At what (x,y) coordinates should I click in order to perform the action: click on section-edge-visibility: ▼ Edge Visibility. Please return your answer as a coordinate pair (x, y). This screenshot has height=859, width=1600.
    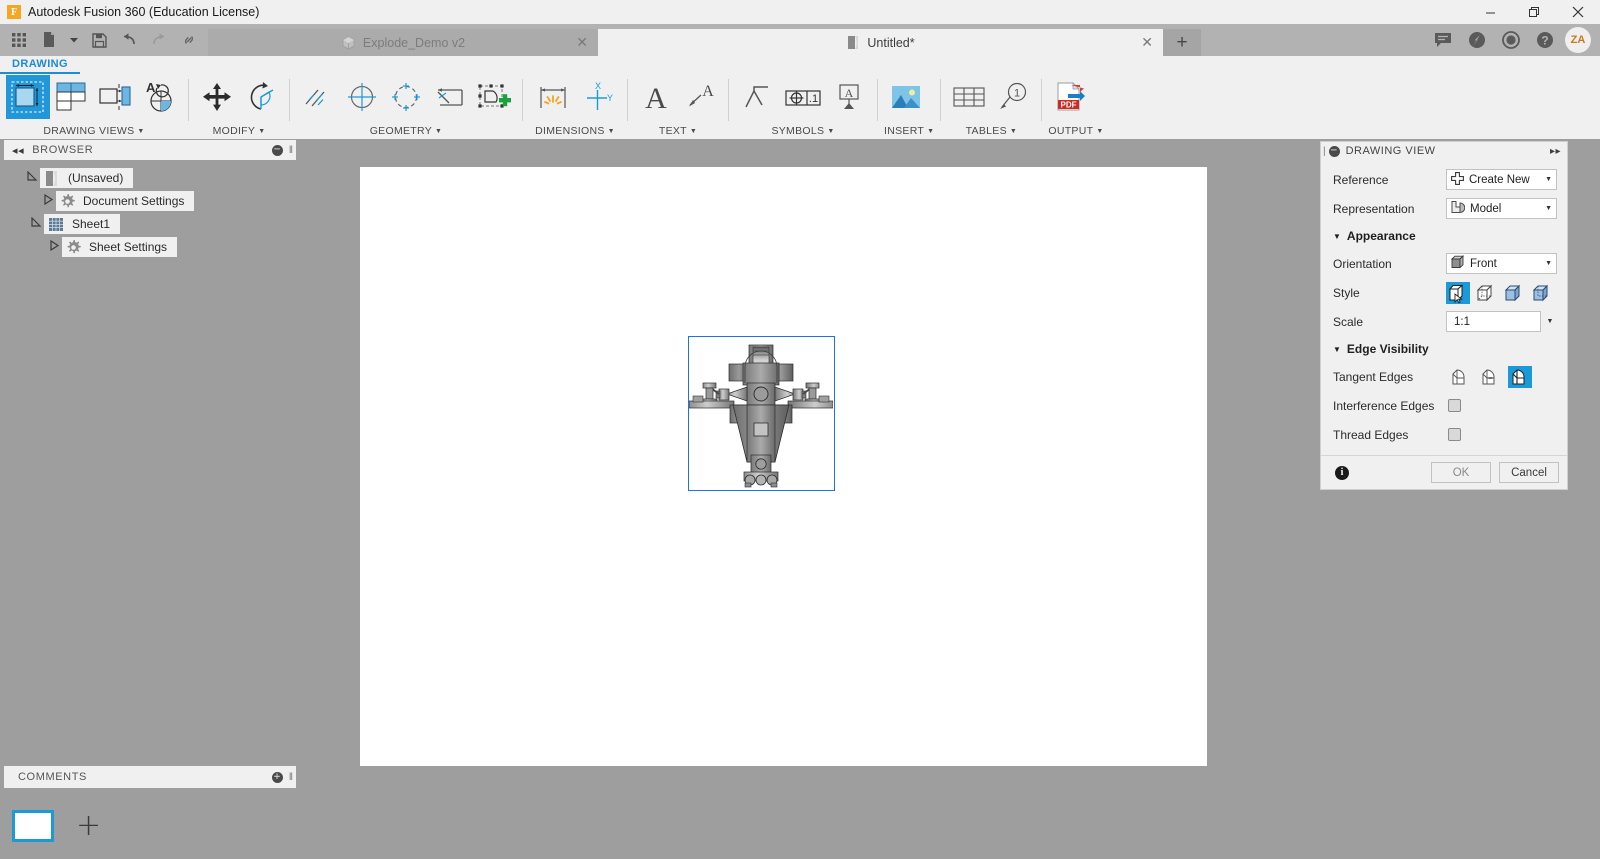
    Looking at the image, I should click on (1445, 349).